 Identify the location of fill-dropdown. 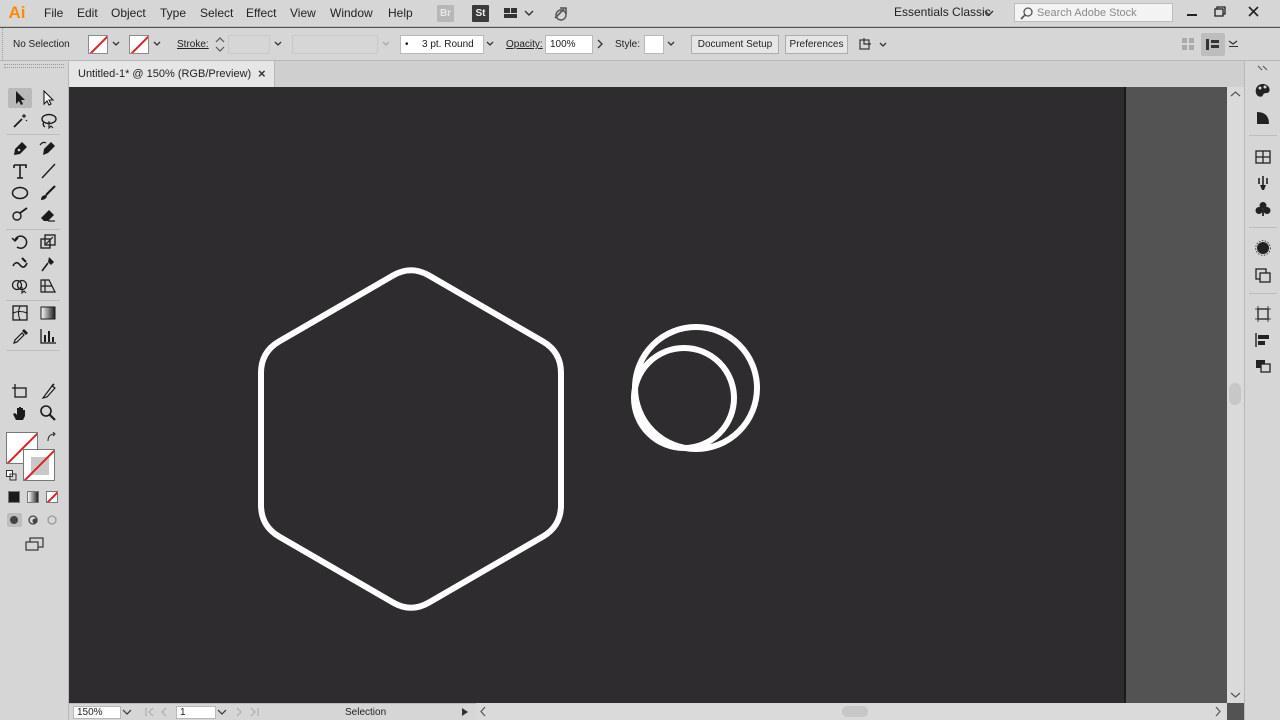
(116, 44).